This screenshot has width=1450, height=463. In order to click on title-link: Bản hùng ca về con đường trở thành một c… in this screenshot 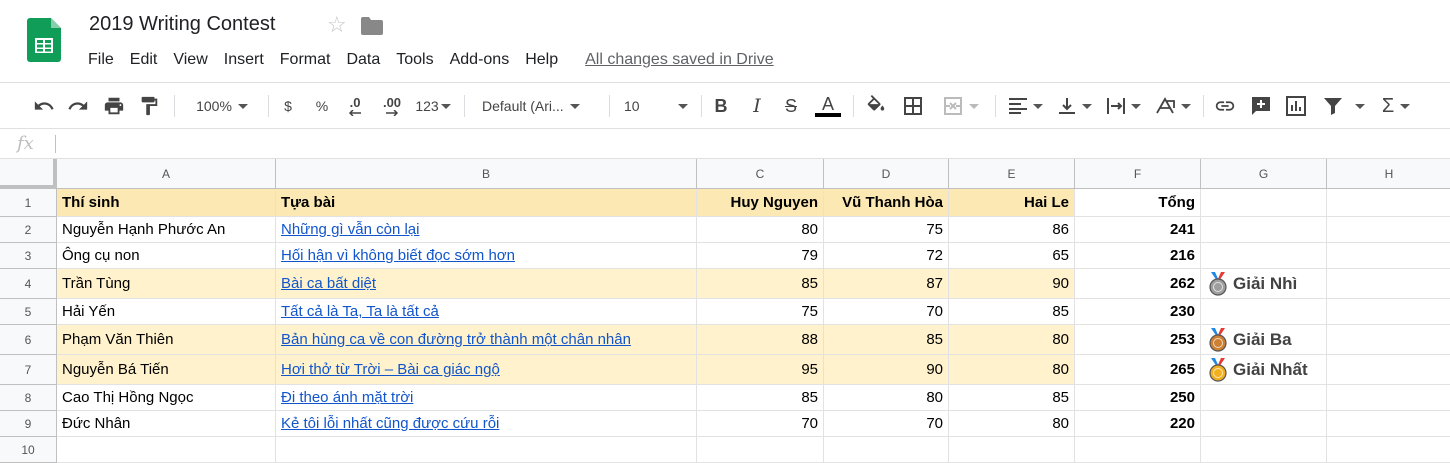, I will do `click(456, 339)`.